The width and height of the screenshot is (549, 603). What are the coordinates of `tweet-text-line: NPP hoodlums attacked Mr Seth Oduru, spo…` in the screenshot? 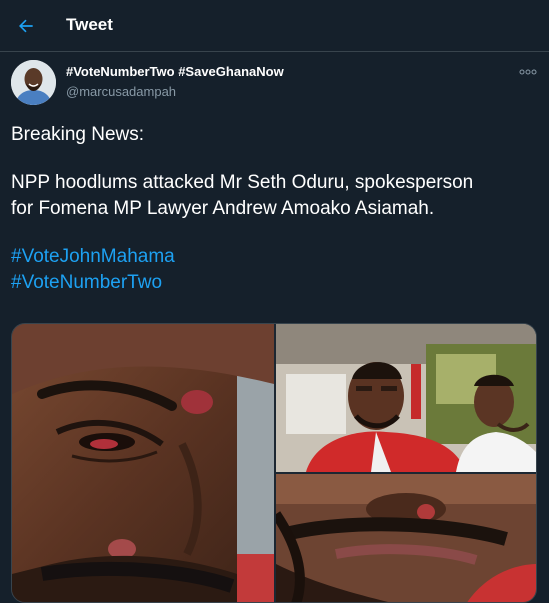 It's located at (242, 182).